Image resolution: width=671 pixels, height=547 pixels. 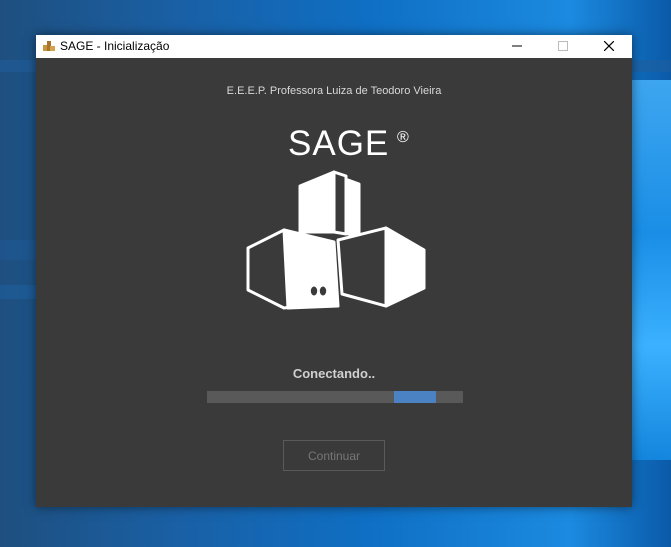 What do you see at coordinates (339, 143) in the screenshot?
I see `logo-title: SAGE` at bounding box center [339, 143].